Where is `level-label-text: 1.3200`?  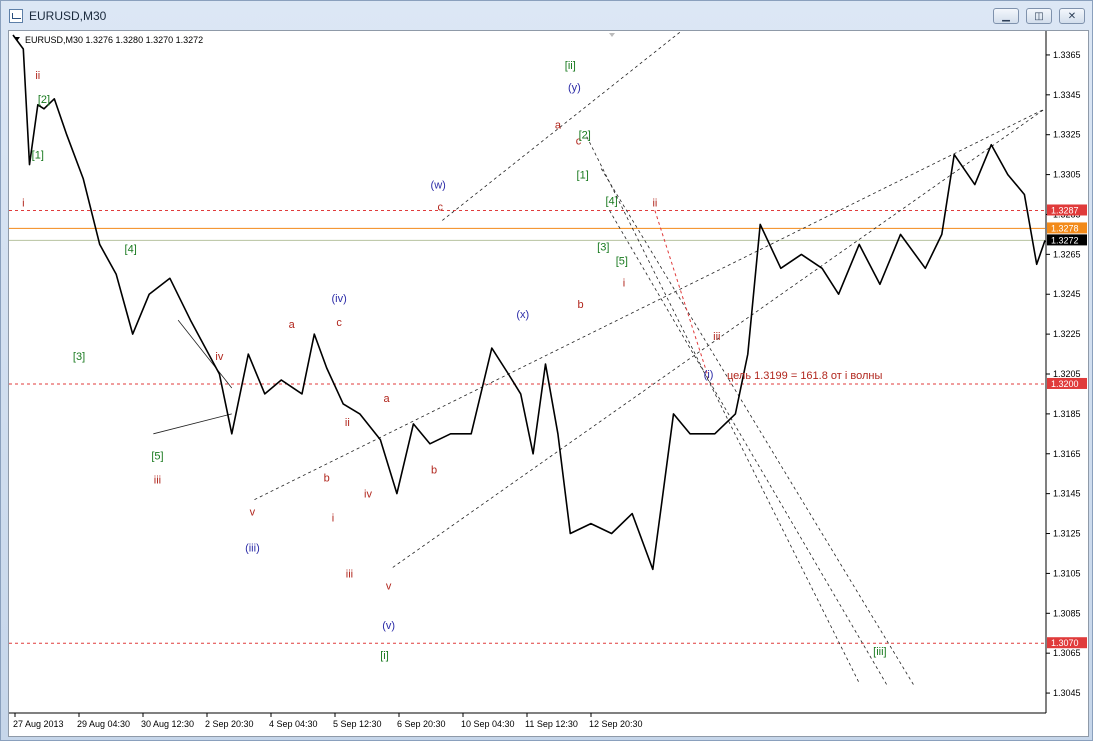
level-label-text: 1.3200 is located at coordinates (1065, 384).